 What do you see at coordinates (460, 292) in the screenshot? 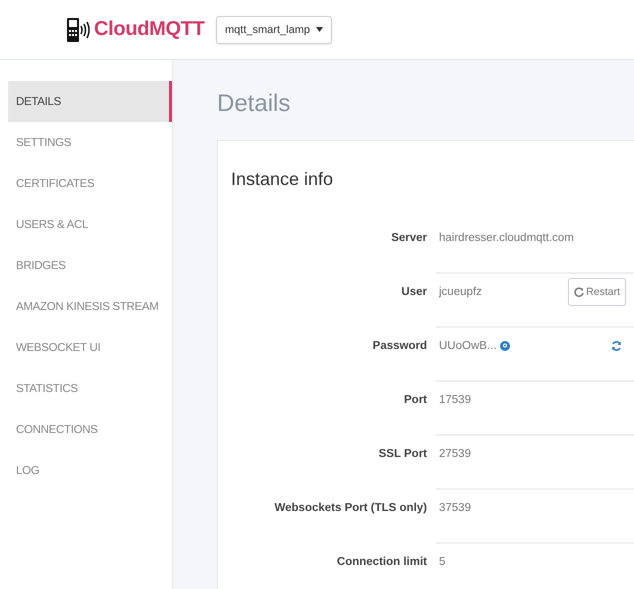
I see `field-value: jcueupfz` at bounding box center [460, 292].